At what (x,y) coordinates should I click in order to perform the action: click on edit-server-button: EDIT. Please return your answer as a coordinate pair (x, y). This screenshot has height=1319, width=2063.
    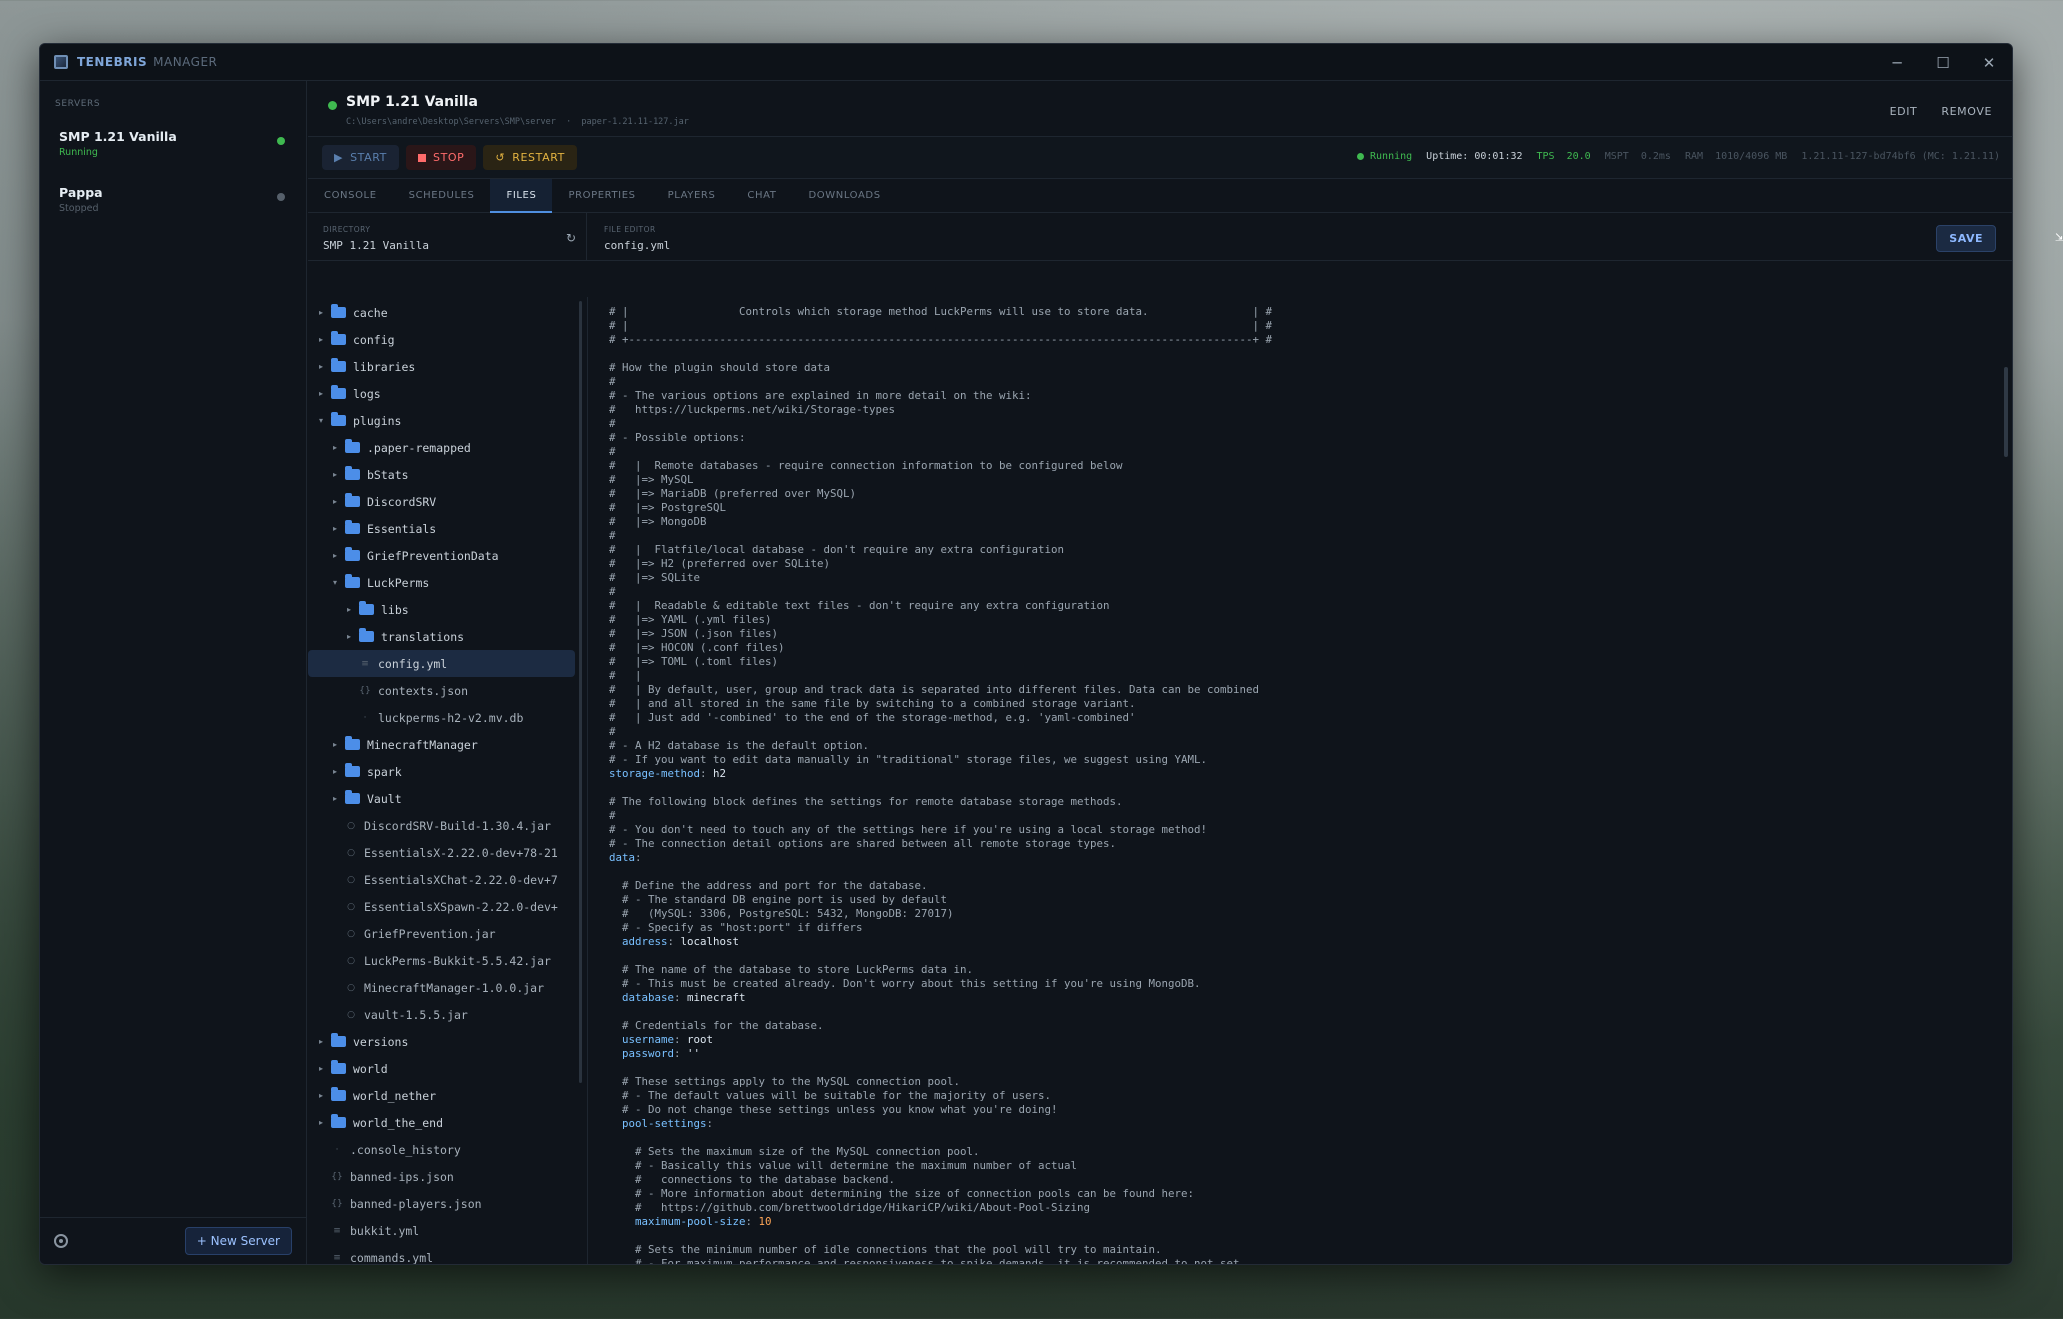
    Looking at the image, I should click on (1904, 111).